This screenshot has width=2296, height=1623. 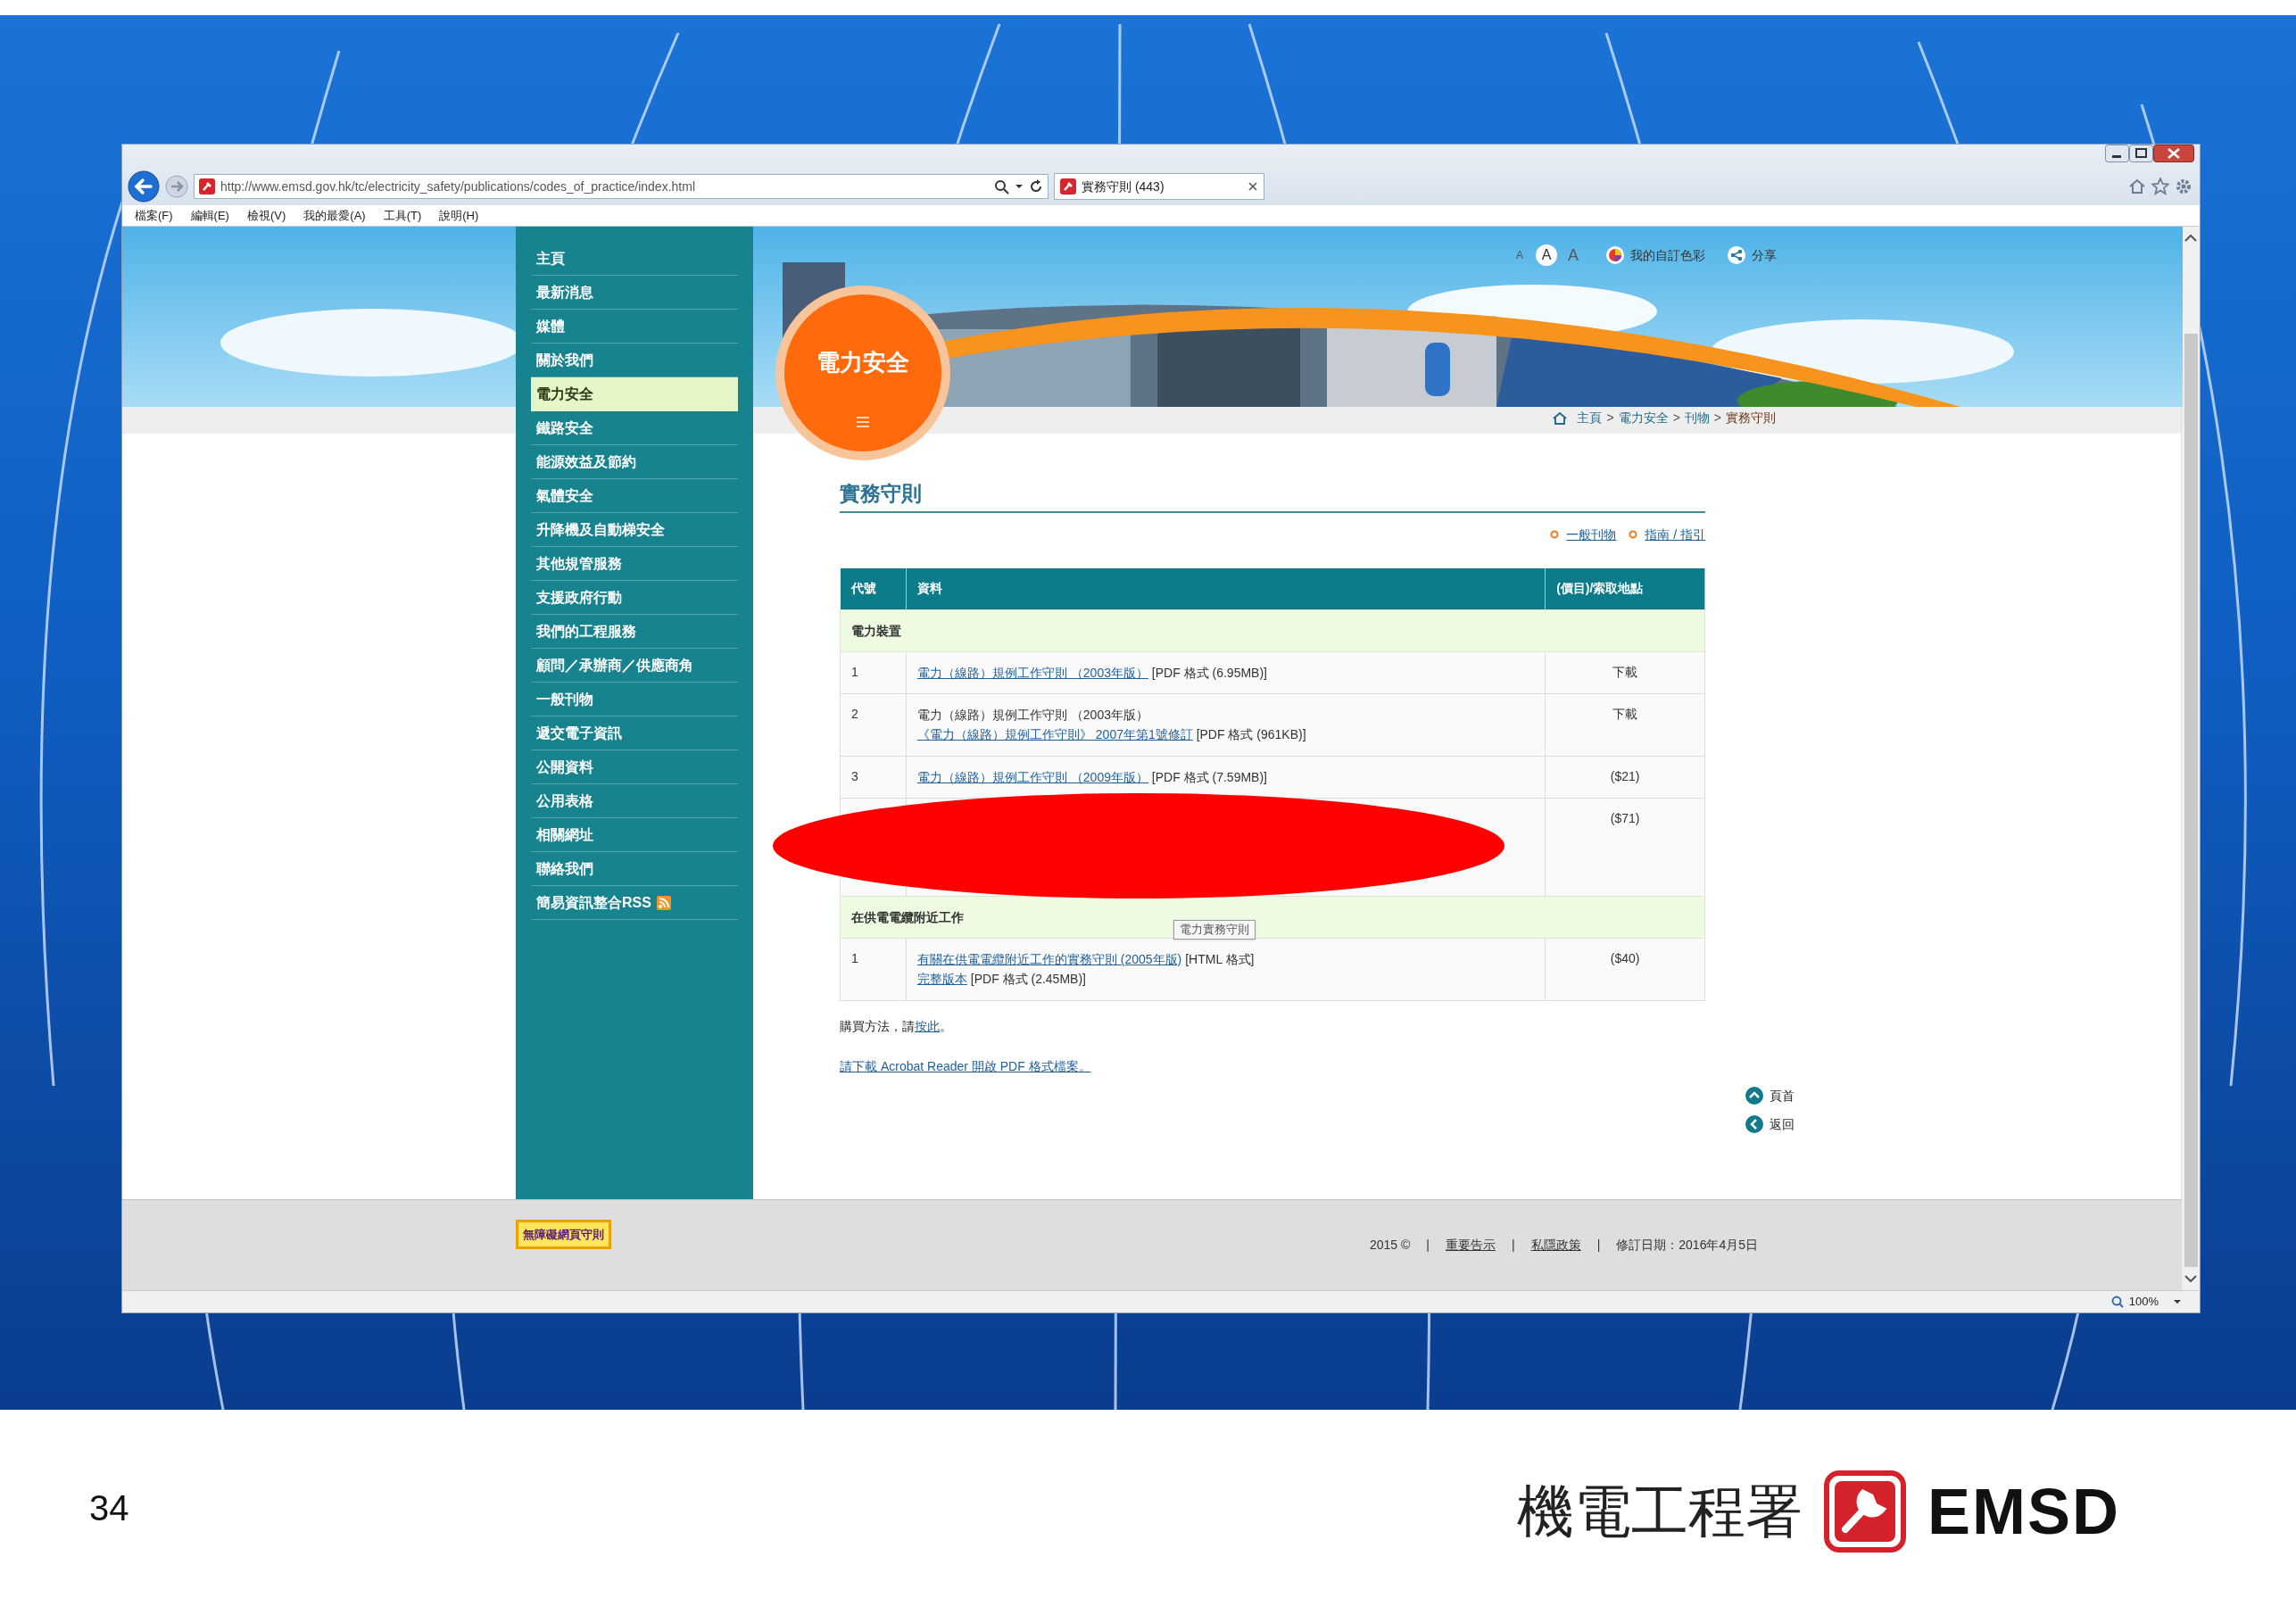 What do you see at coordinates (634, 767) in the screenshot?
I see `sidebar-item: 公開資料` at bounding box center [634, 767].